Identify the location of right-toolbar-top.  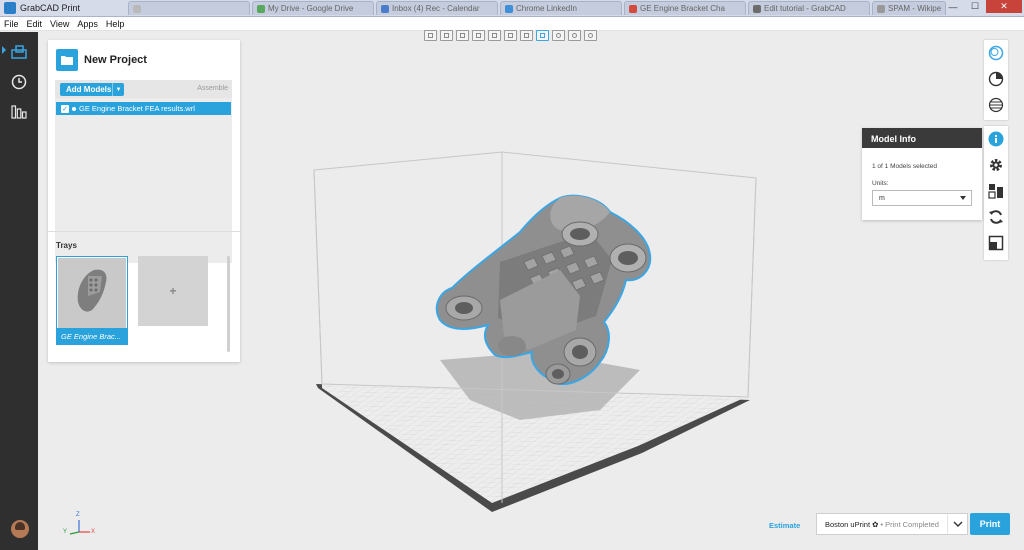
(996, 80).